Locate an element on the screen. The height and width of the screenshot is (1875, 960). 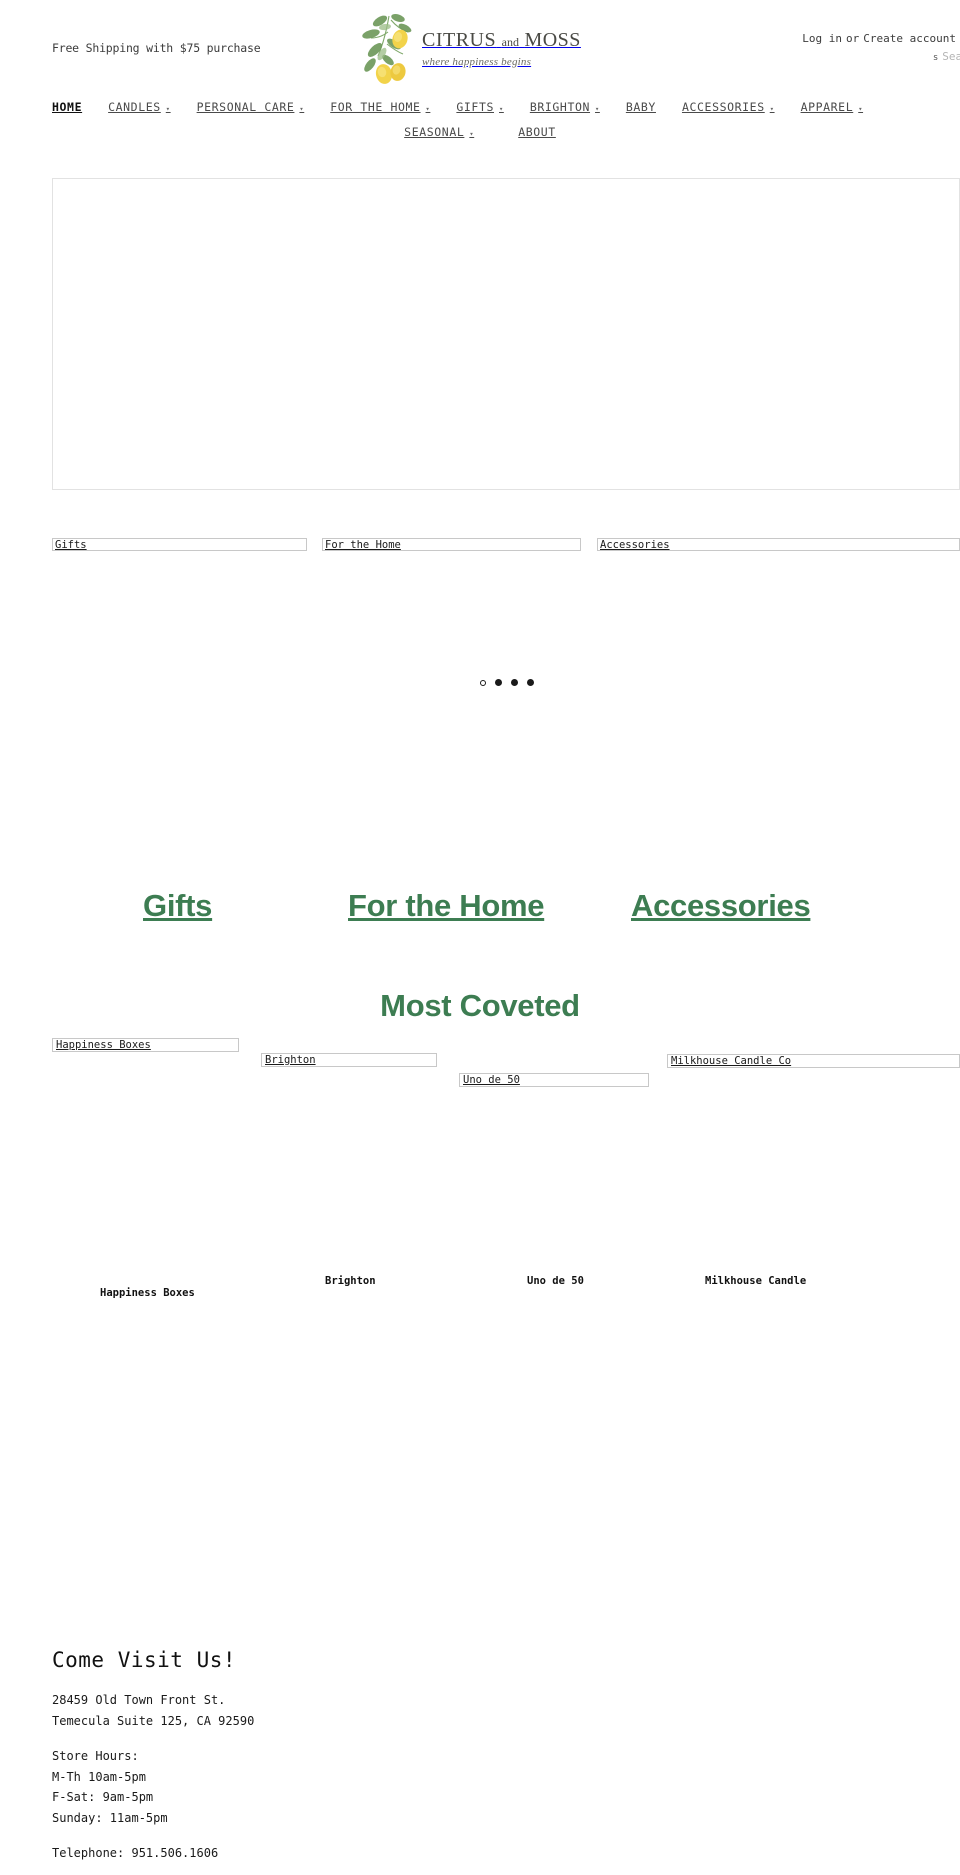
account-separator: or is located at coordinates (853, 38).